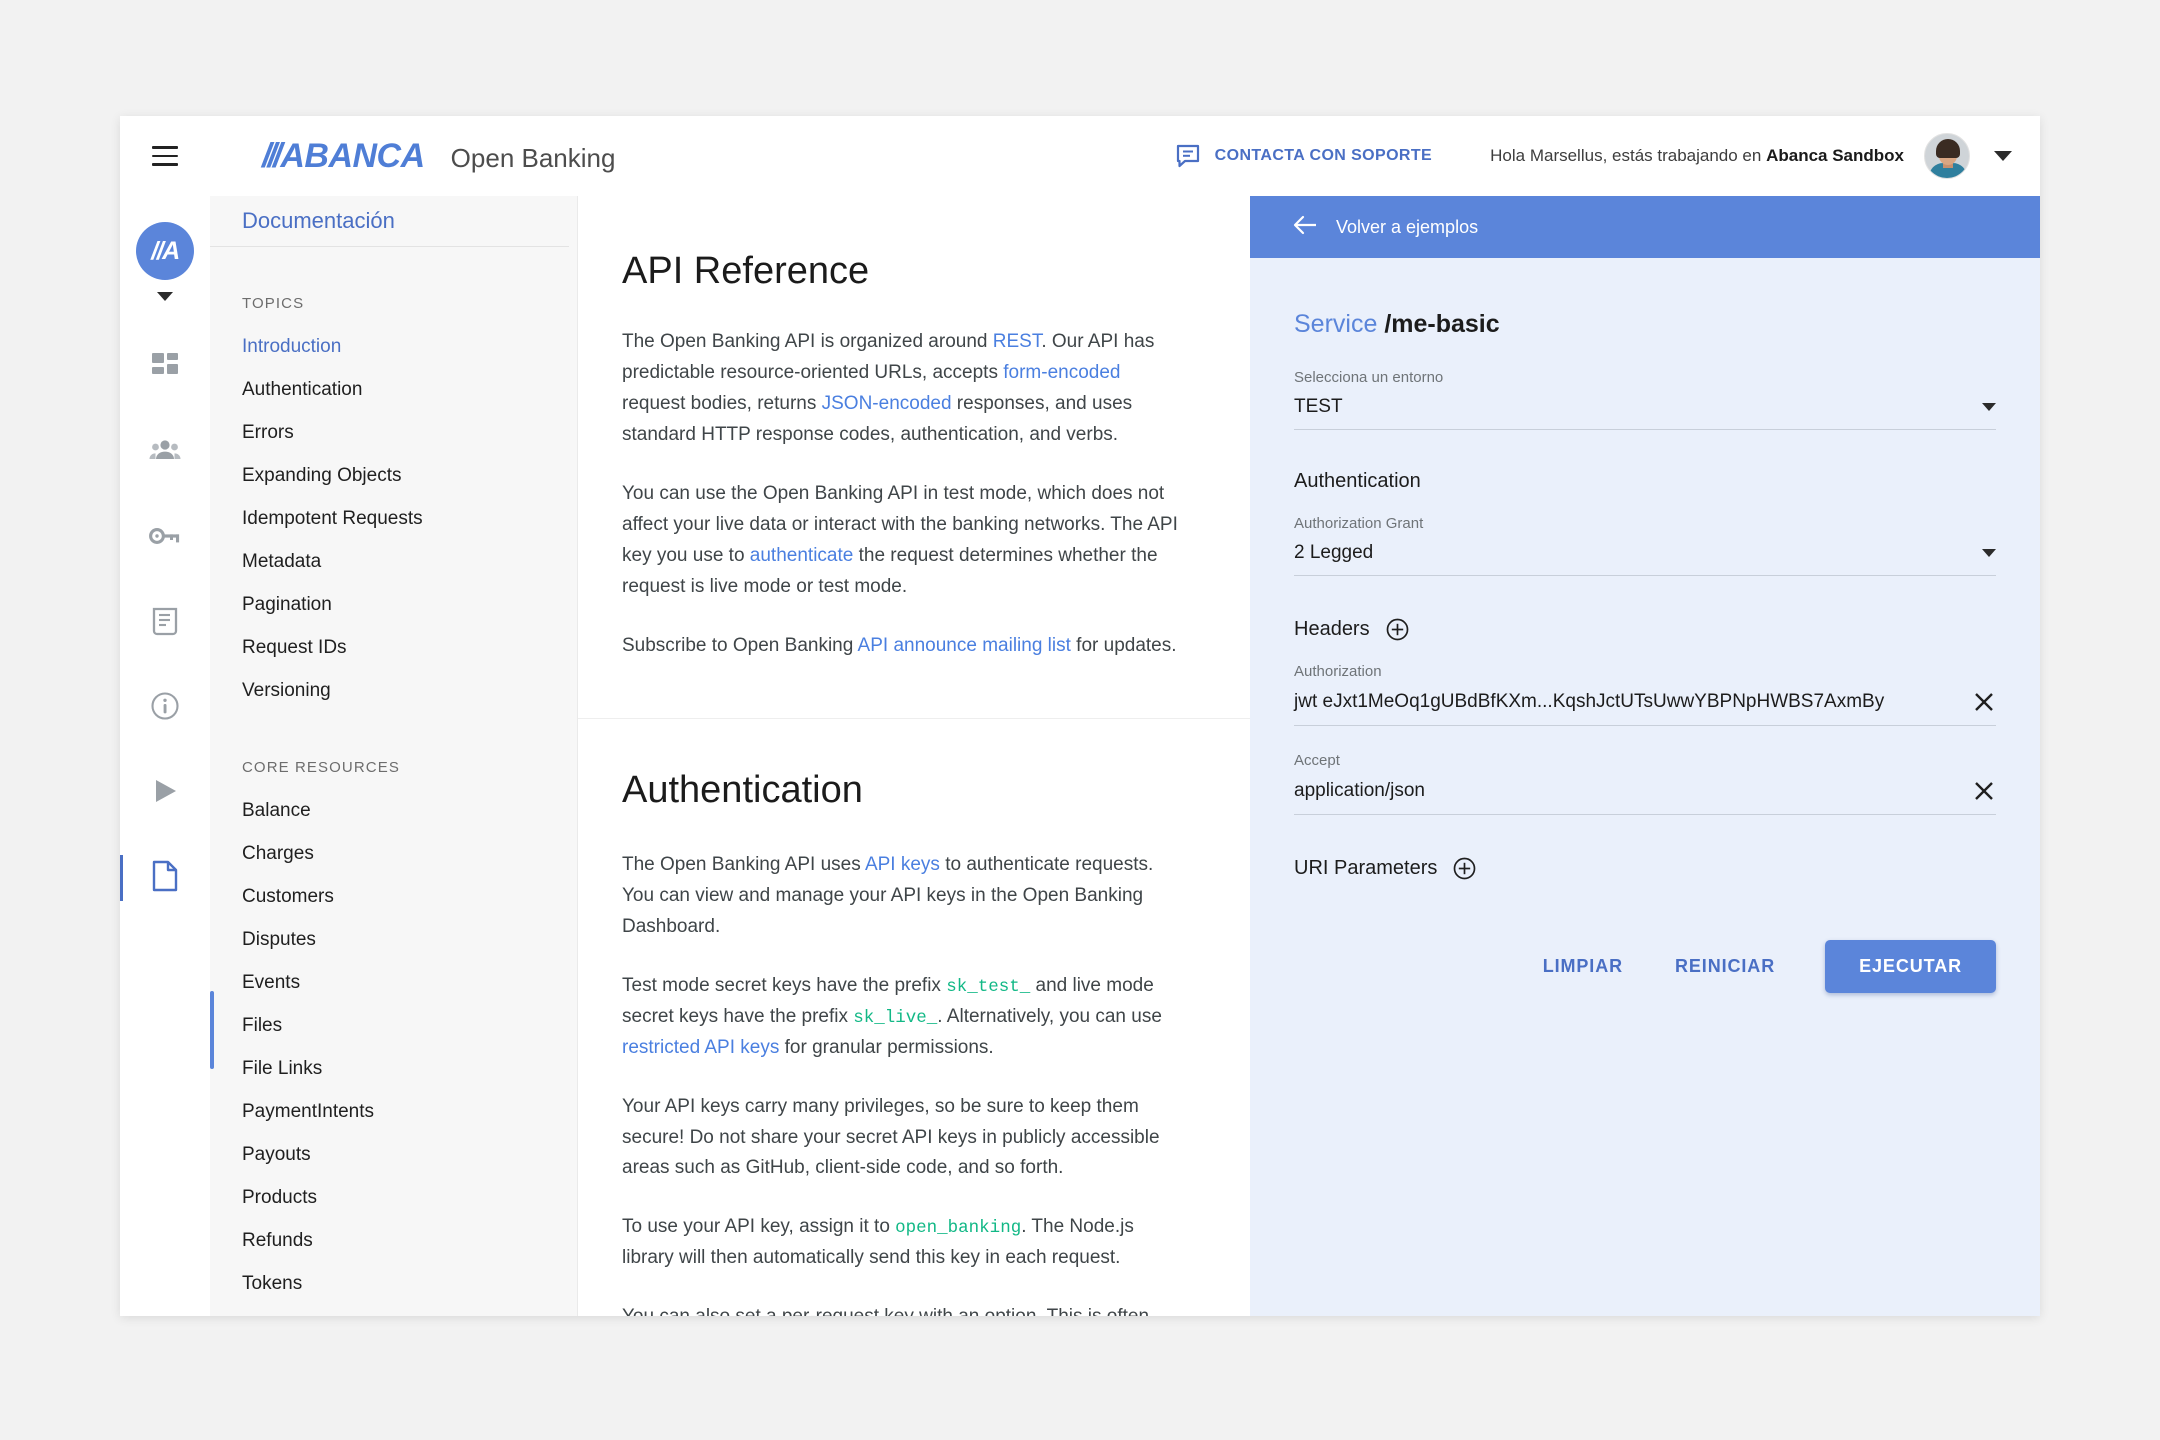 Image resolution: width=2160 pixels, height=1440 pixels. What do you see at coordinates (409, 811) in the screenshot?
I see `sidebar-item-balance: Balance` at bounding box center [409, 811].